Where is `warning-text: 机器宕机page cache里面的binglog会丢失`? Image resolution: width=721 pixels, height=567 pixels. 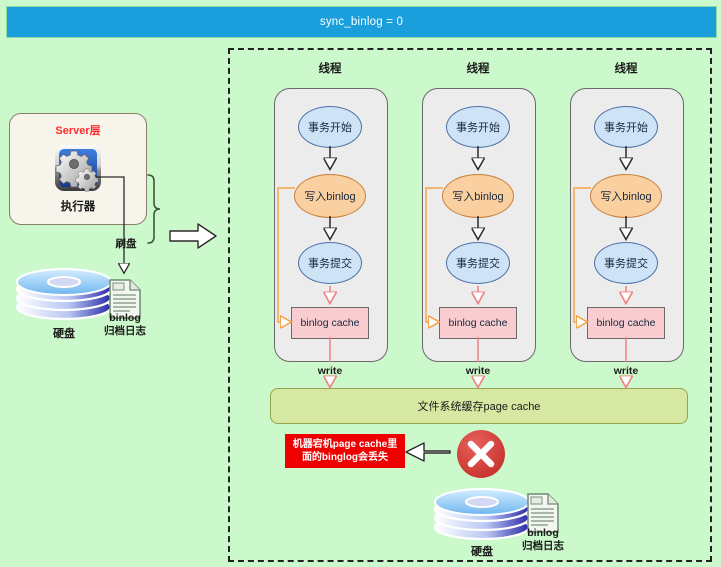
warning-text: 机器宕机page cache里面的binglog会丢失 is located at coordinates (345, 451).